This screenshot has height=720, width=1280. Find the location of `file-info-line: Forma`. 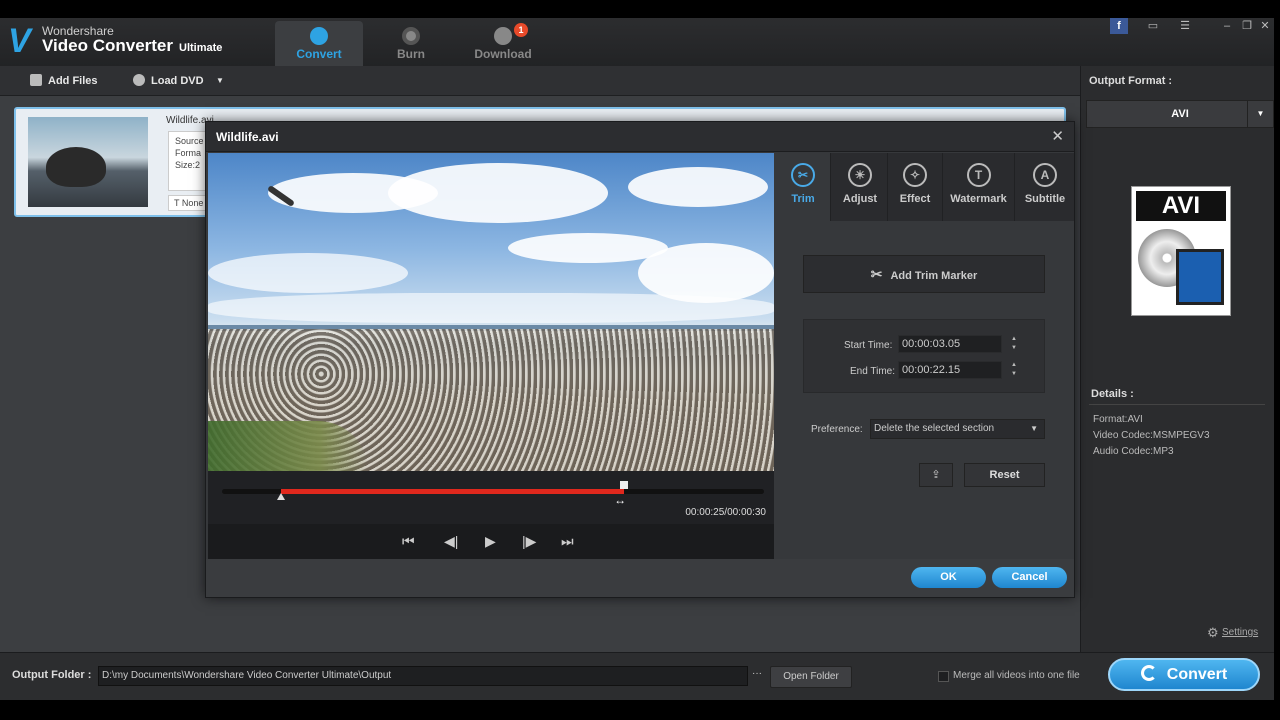

file-info-line: Forma is located at coordinates (188, 153).